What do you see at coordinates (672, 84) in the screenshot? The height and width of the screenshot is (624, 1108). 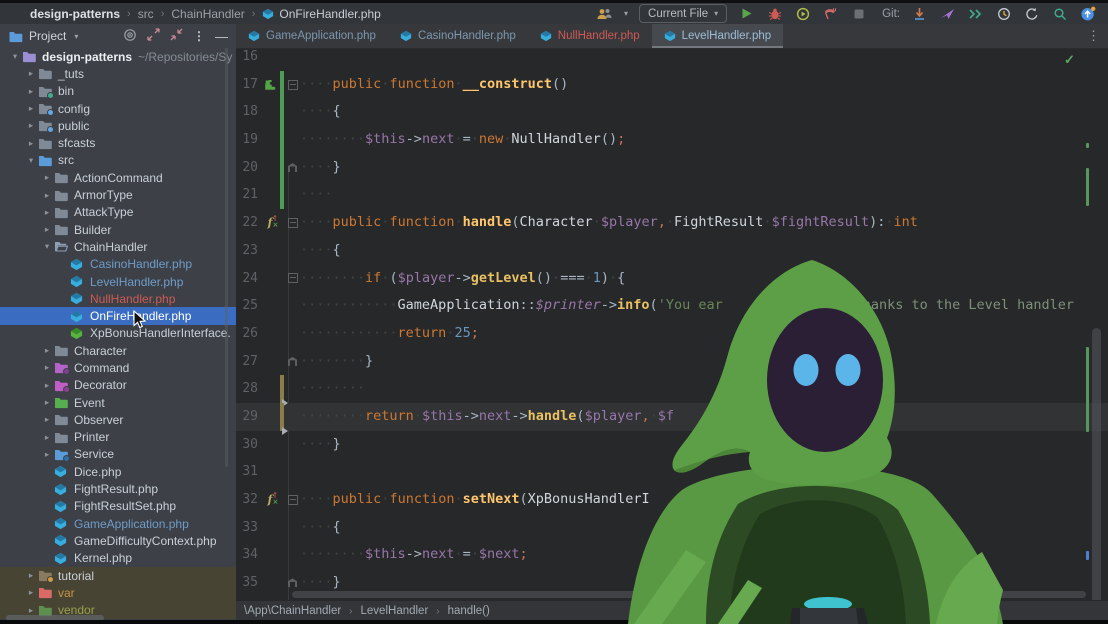 I see `code-line-17: 17 ····public·function·__construct()` at bounding box center [672, 84].